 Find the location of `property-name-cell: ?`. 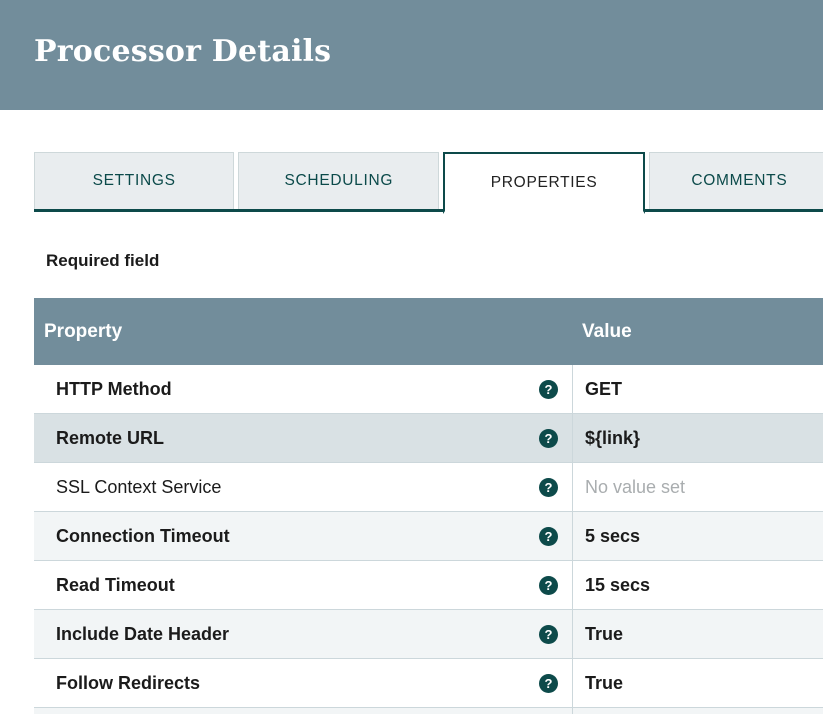

property-name-cell: ? is located at coordinates (303, 711).